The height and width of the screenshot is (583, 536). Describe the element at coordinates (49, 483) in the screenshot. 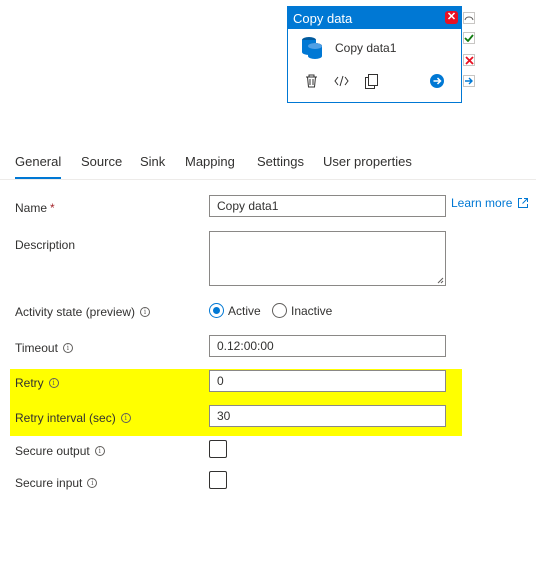

I see `secure-input-label-text: Secure input` at that location.